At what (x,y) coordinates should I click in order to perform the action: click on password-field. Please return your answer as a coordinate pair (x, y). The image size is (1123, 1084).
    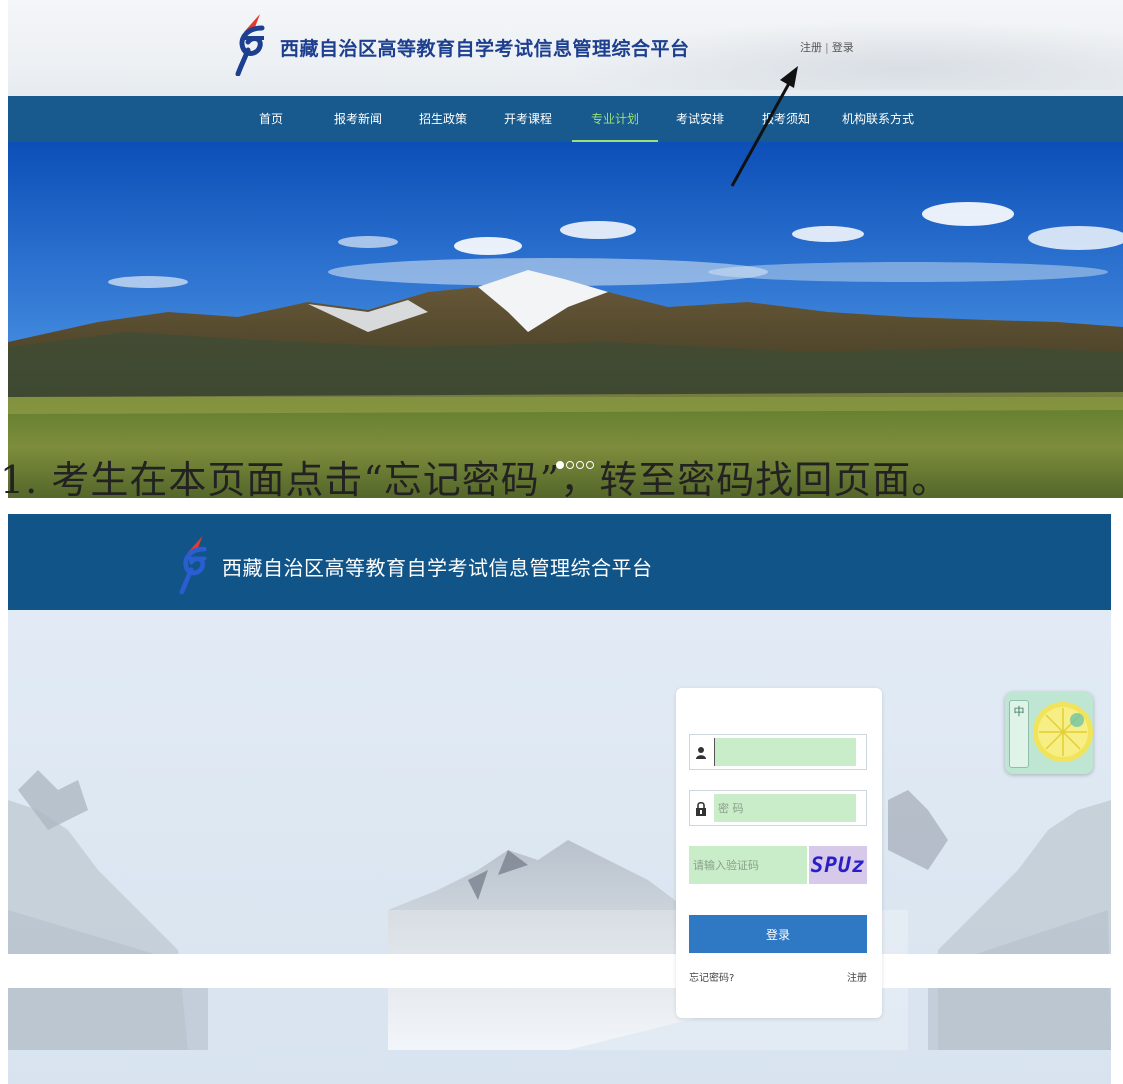
    Looking at the image, I should click on (778, 808).